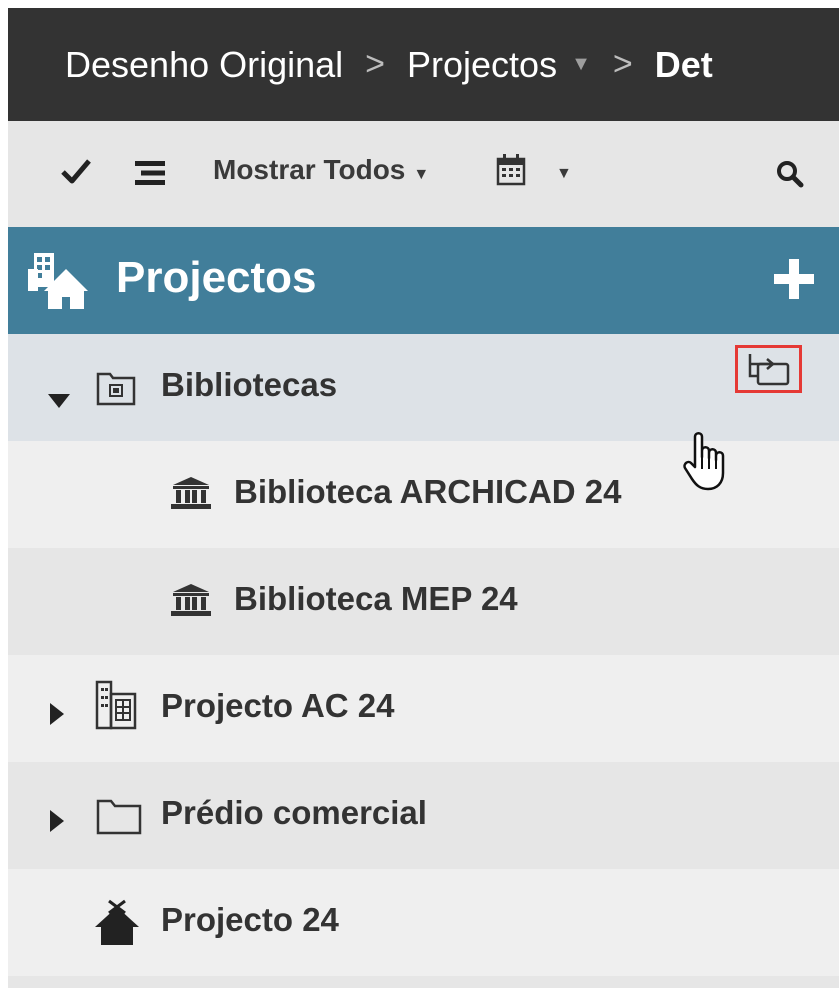  Describe the element at coordinates (684, 65) in the screenshot. I see `breadcrumb-item-current: Det` at that location.